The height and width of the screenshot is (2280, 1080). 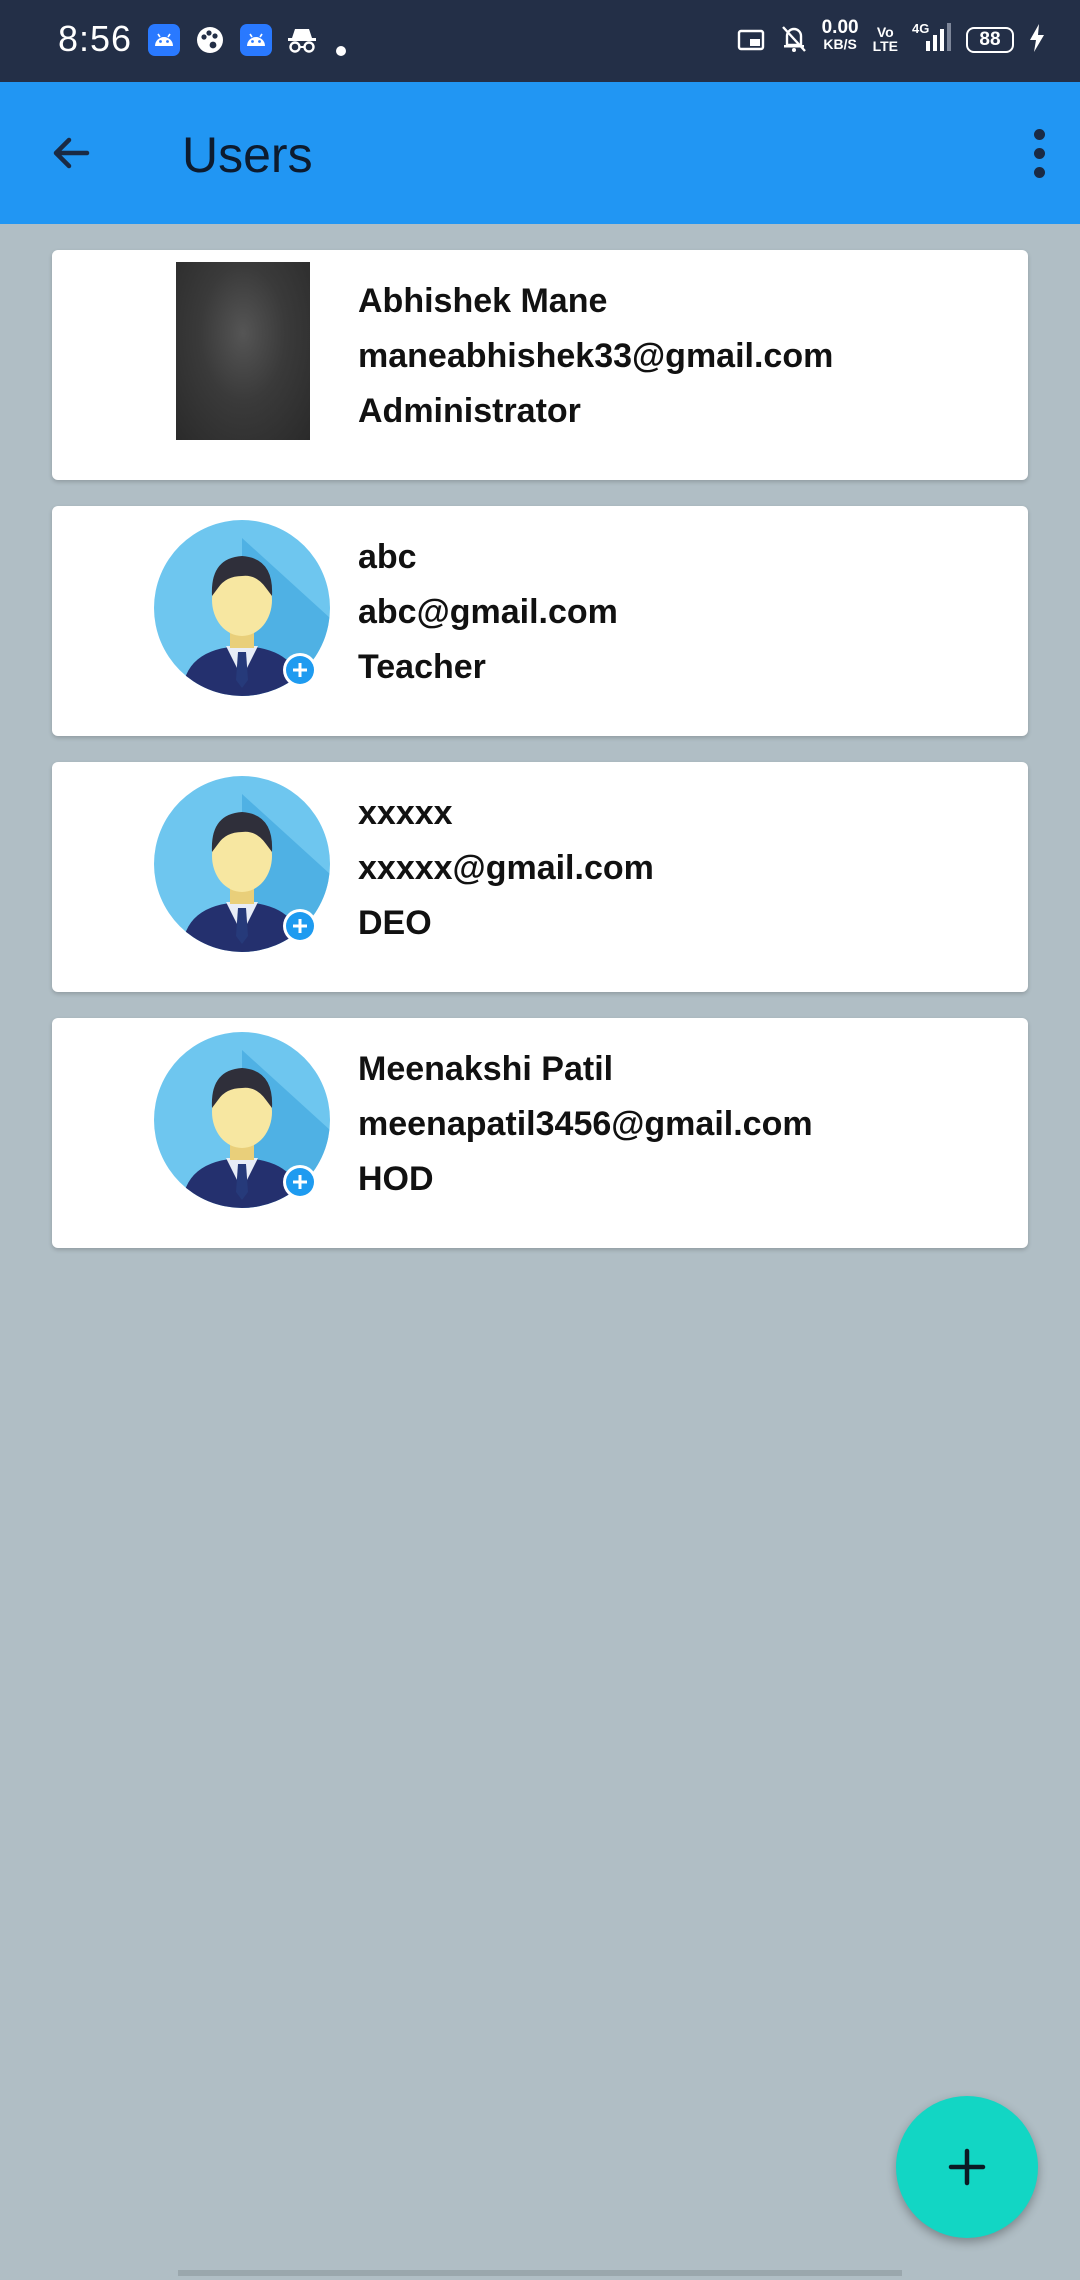 What do you see at coordinates (794, 38) in the screenshot?
I see `mute-bell-icon` at bounding box center [794, 38].